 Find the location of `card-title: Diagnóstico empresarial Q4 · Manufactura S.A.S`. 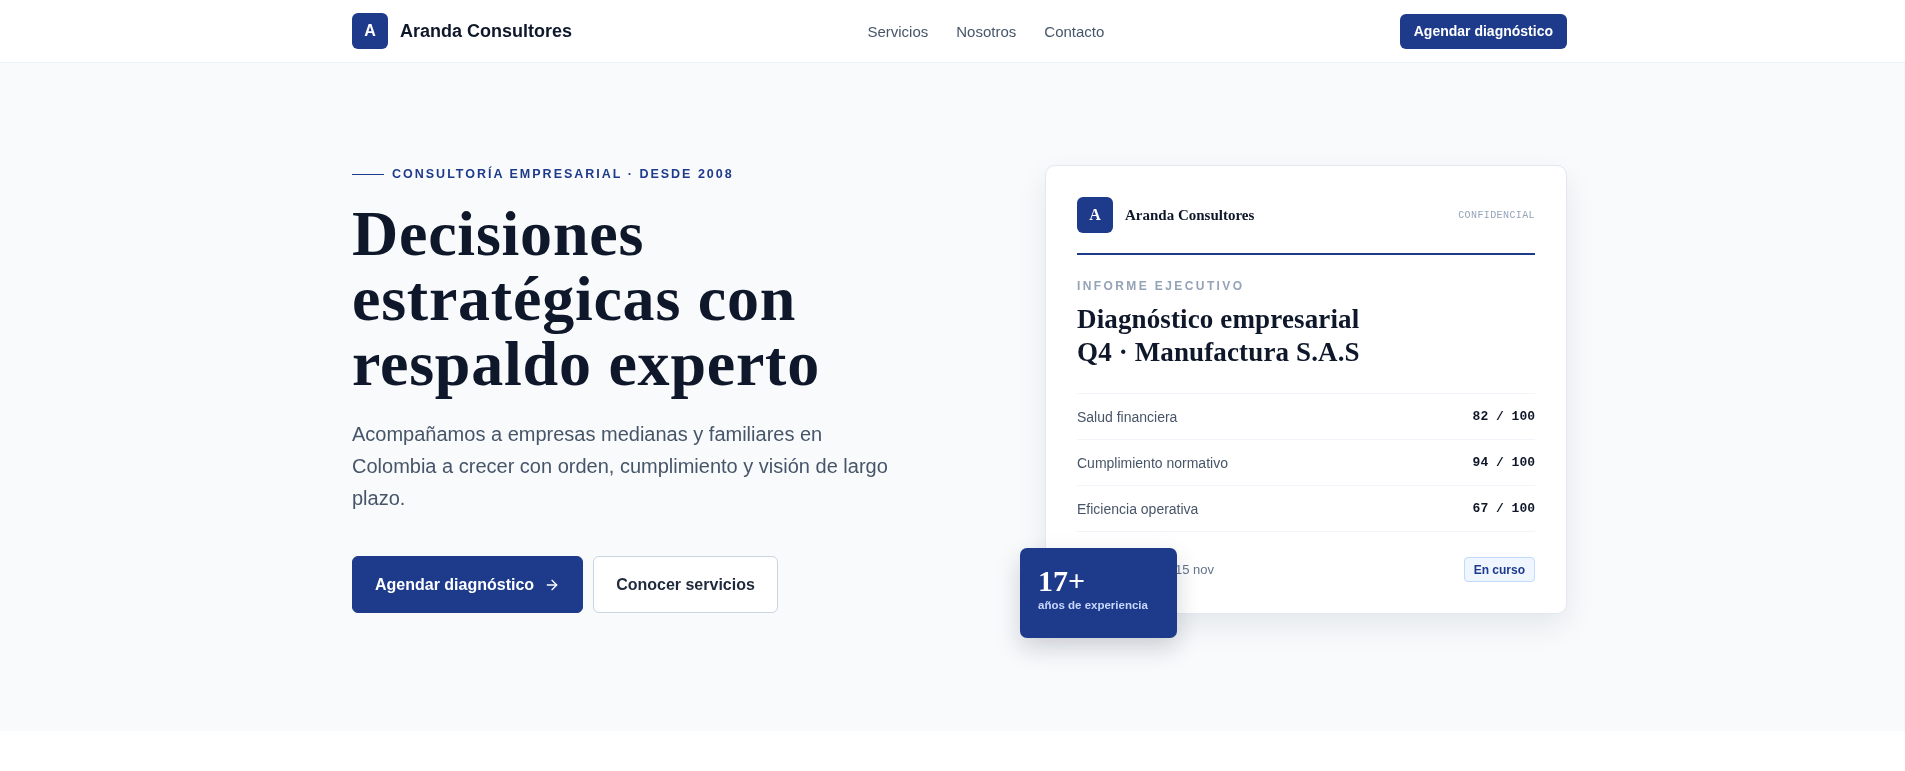

card-title: Diagnóstico empresarial Q4 · Manufactura S.A.S is located at coordinates (1219, 336).